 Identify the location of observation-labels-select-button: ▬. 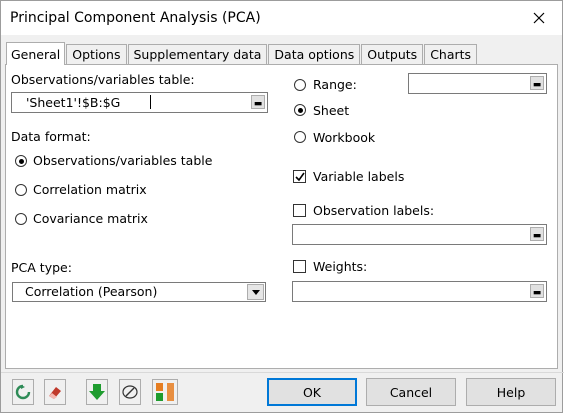
(537, 234).